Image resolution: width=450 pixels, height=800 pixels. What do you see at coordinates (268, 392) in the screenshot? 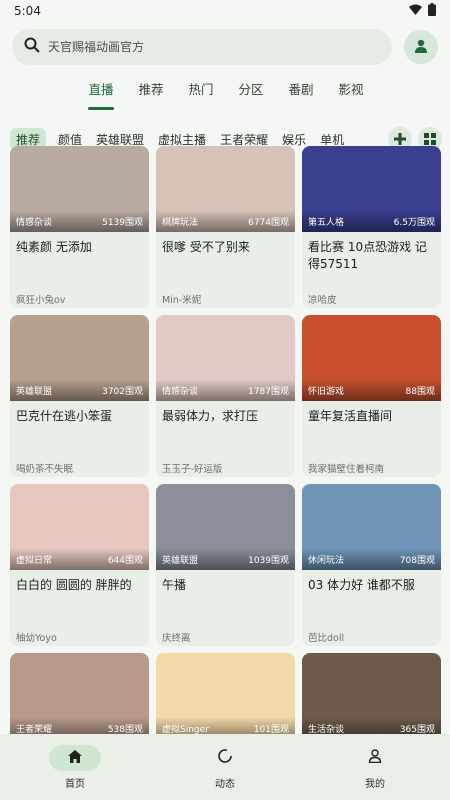
I see `card-viewer-count: 1787围观` at bounding box center [268, 392].